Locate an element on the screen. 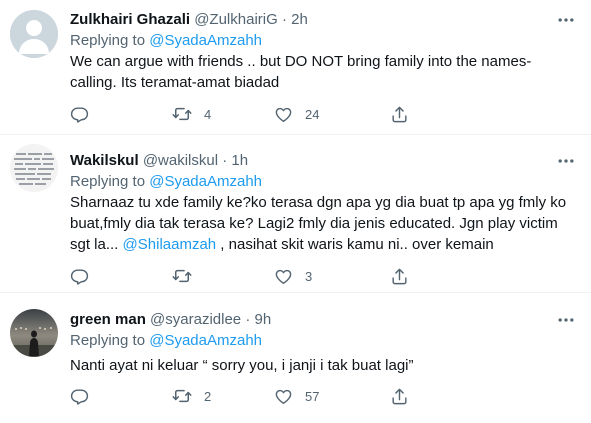  action-bar: 2 57 is located at coordinates (310, 396).